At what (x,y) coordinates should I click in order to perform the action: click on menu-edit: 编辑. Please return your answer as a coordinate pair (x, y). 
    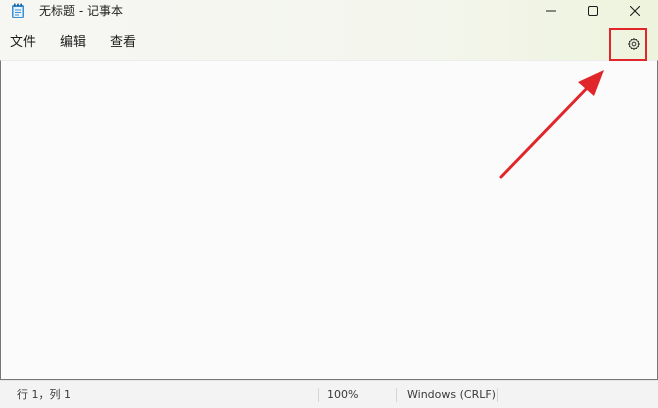
    Looking at the image, I should click on (73, 43).